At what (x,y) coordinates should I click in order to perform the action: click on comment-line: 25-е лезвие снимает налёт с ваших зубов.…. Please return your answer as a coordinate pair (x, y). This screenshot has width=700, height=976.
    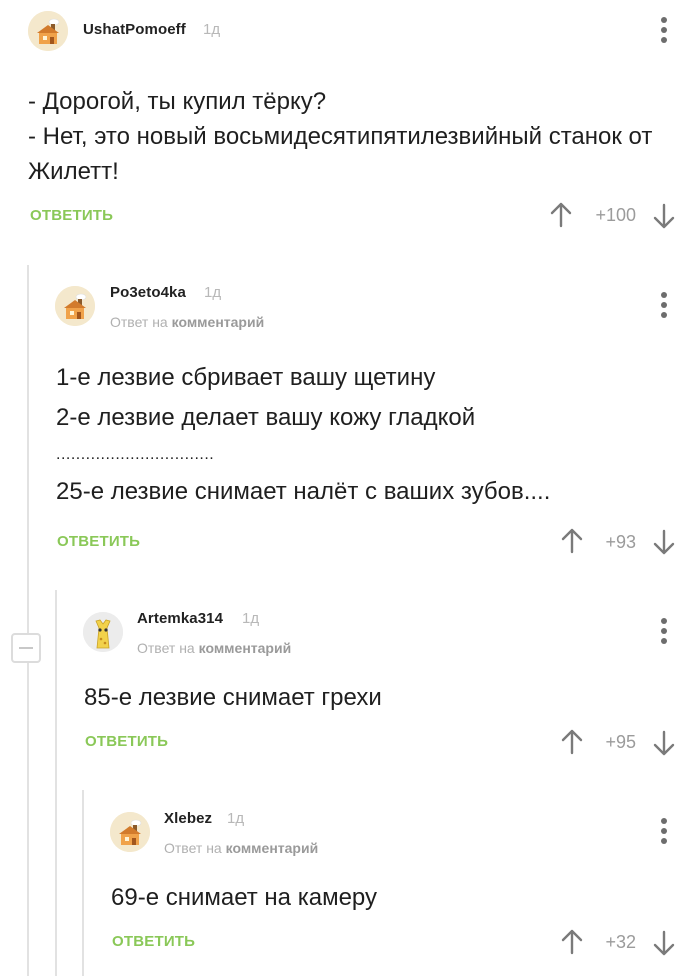
    Looking at the image, I should click on (303, 491).